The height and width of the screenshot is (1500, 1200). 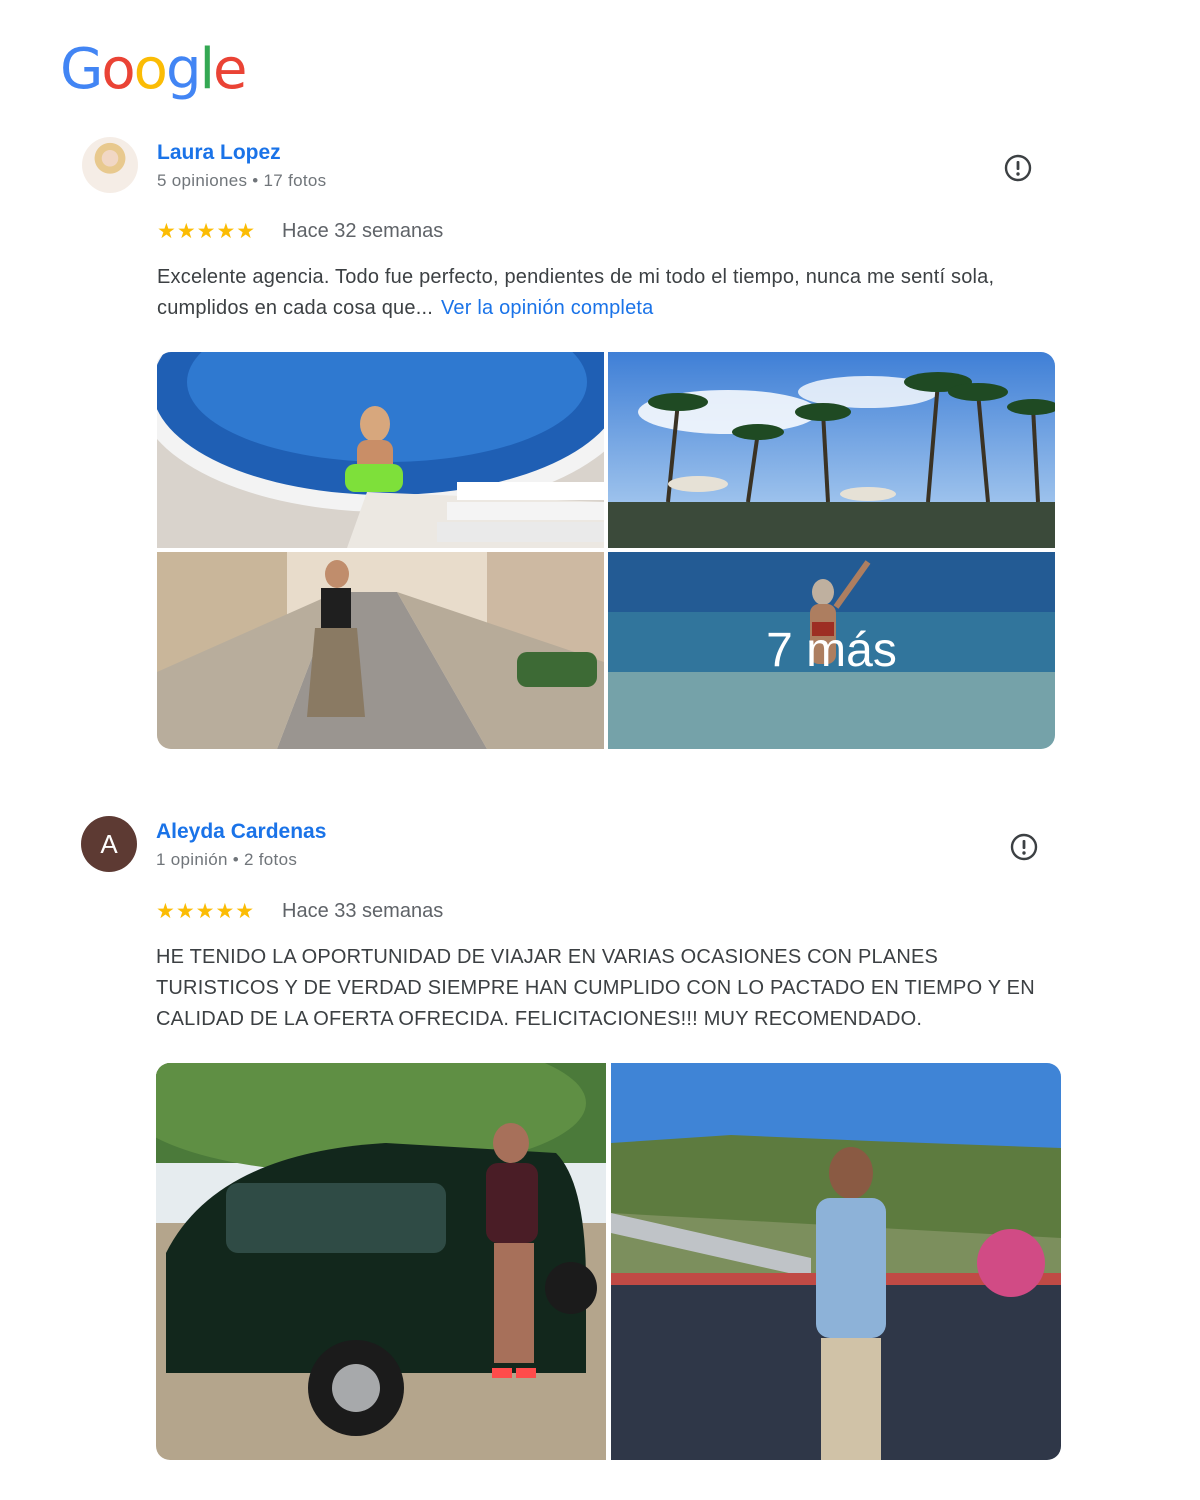 What do you see at coordinates (242, 180) in the screenshot?
I see `author-meta: 5 opiniones • 17 fotos` at bounding box center [242, 180].